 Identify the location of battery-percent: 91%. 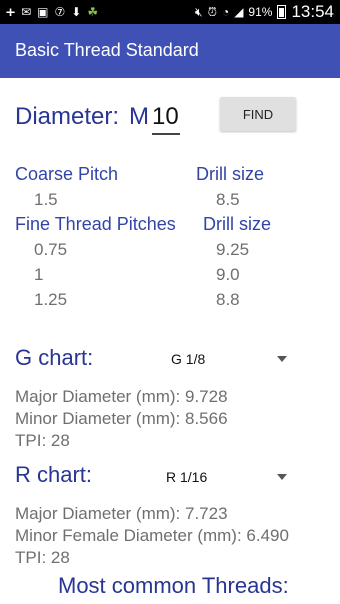
(260, 12).